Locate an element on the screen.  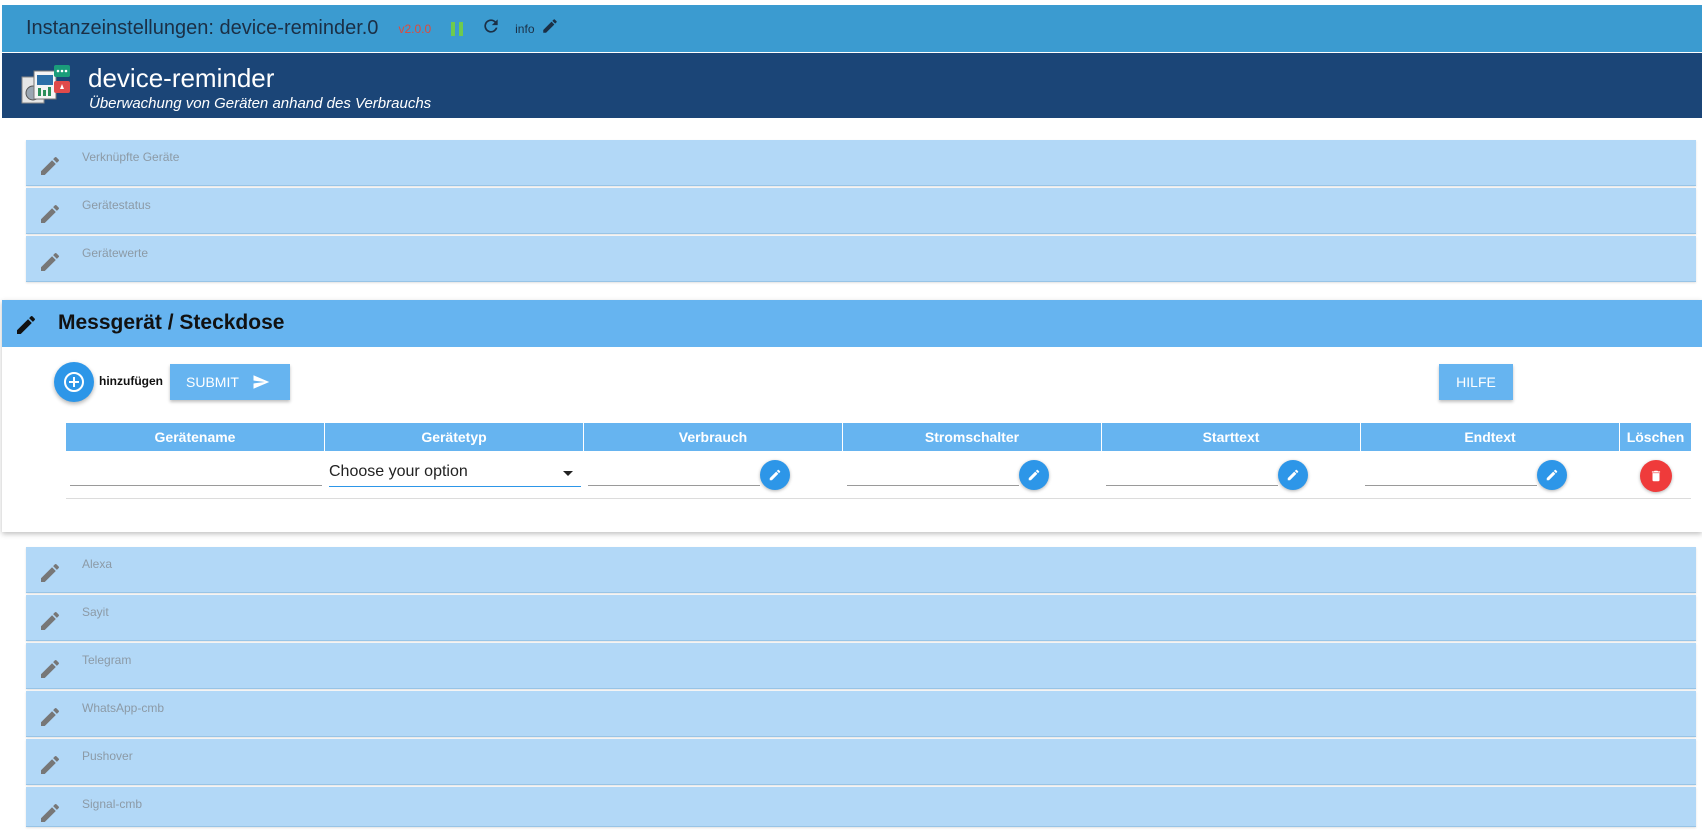
endtext-field is located at coordinates (1451, 485).